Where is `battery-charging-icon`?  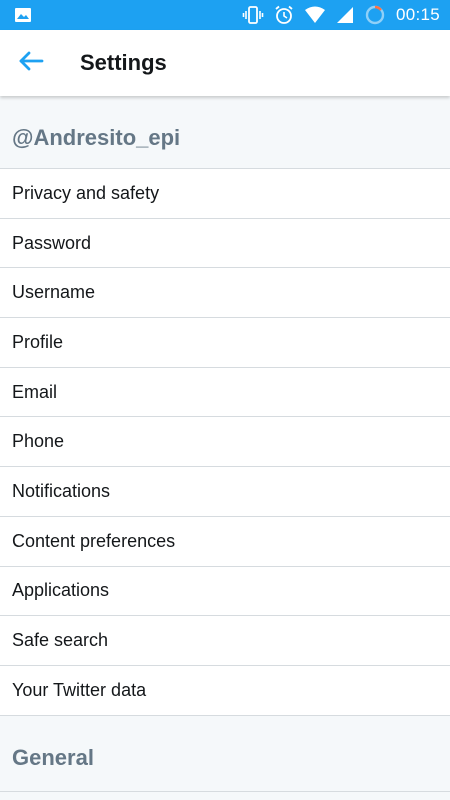
battery-charging-icon is located at coordinates (375, 15).